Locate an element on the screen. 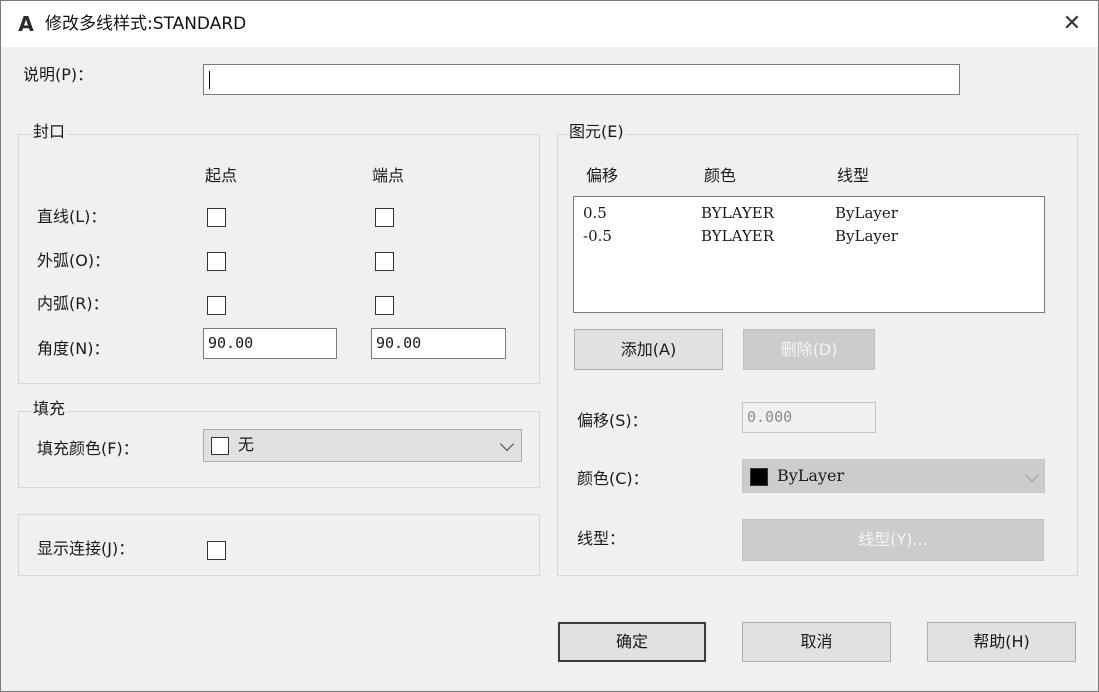 The height and width of the screenshot is (692, 1099). caps-start-header: 起点 is located at coordinates (221, 175).